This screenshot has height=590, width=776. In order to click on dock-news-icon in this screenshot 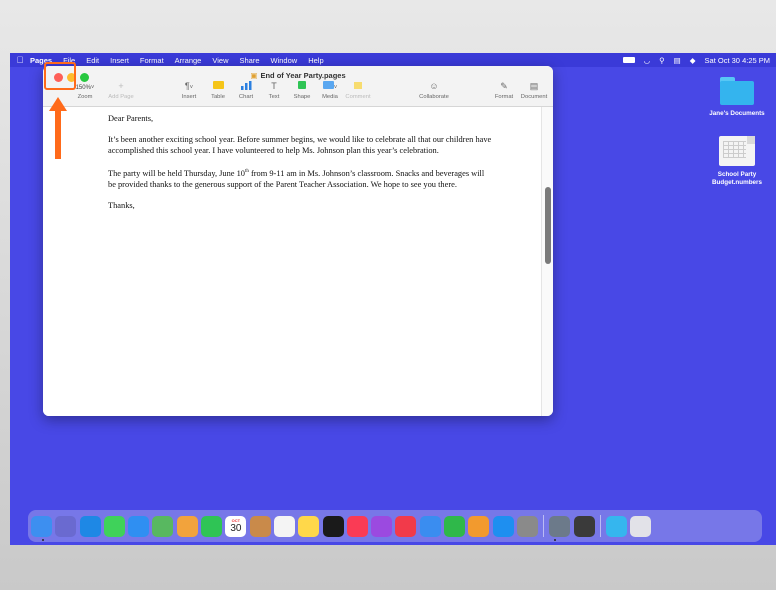, I will do `click(406, 526)`.